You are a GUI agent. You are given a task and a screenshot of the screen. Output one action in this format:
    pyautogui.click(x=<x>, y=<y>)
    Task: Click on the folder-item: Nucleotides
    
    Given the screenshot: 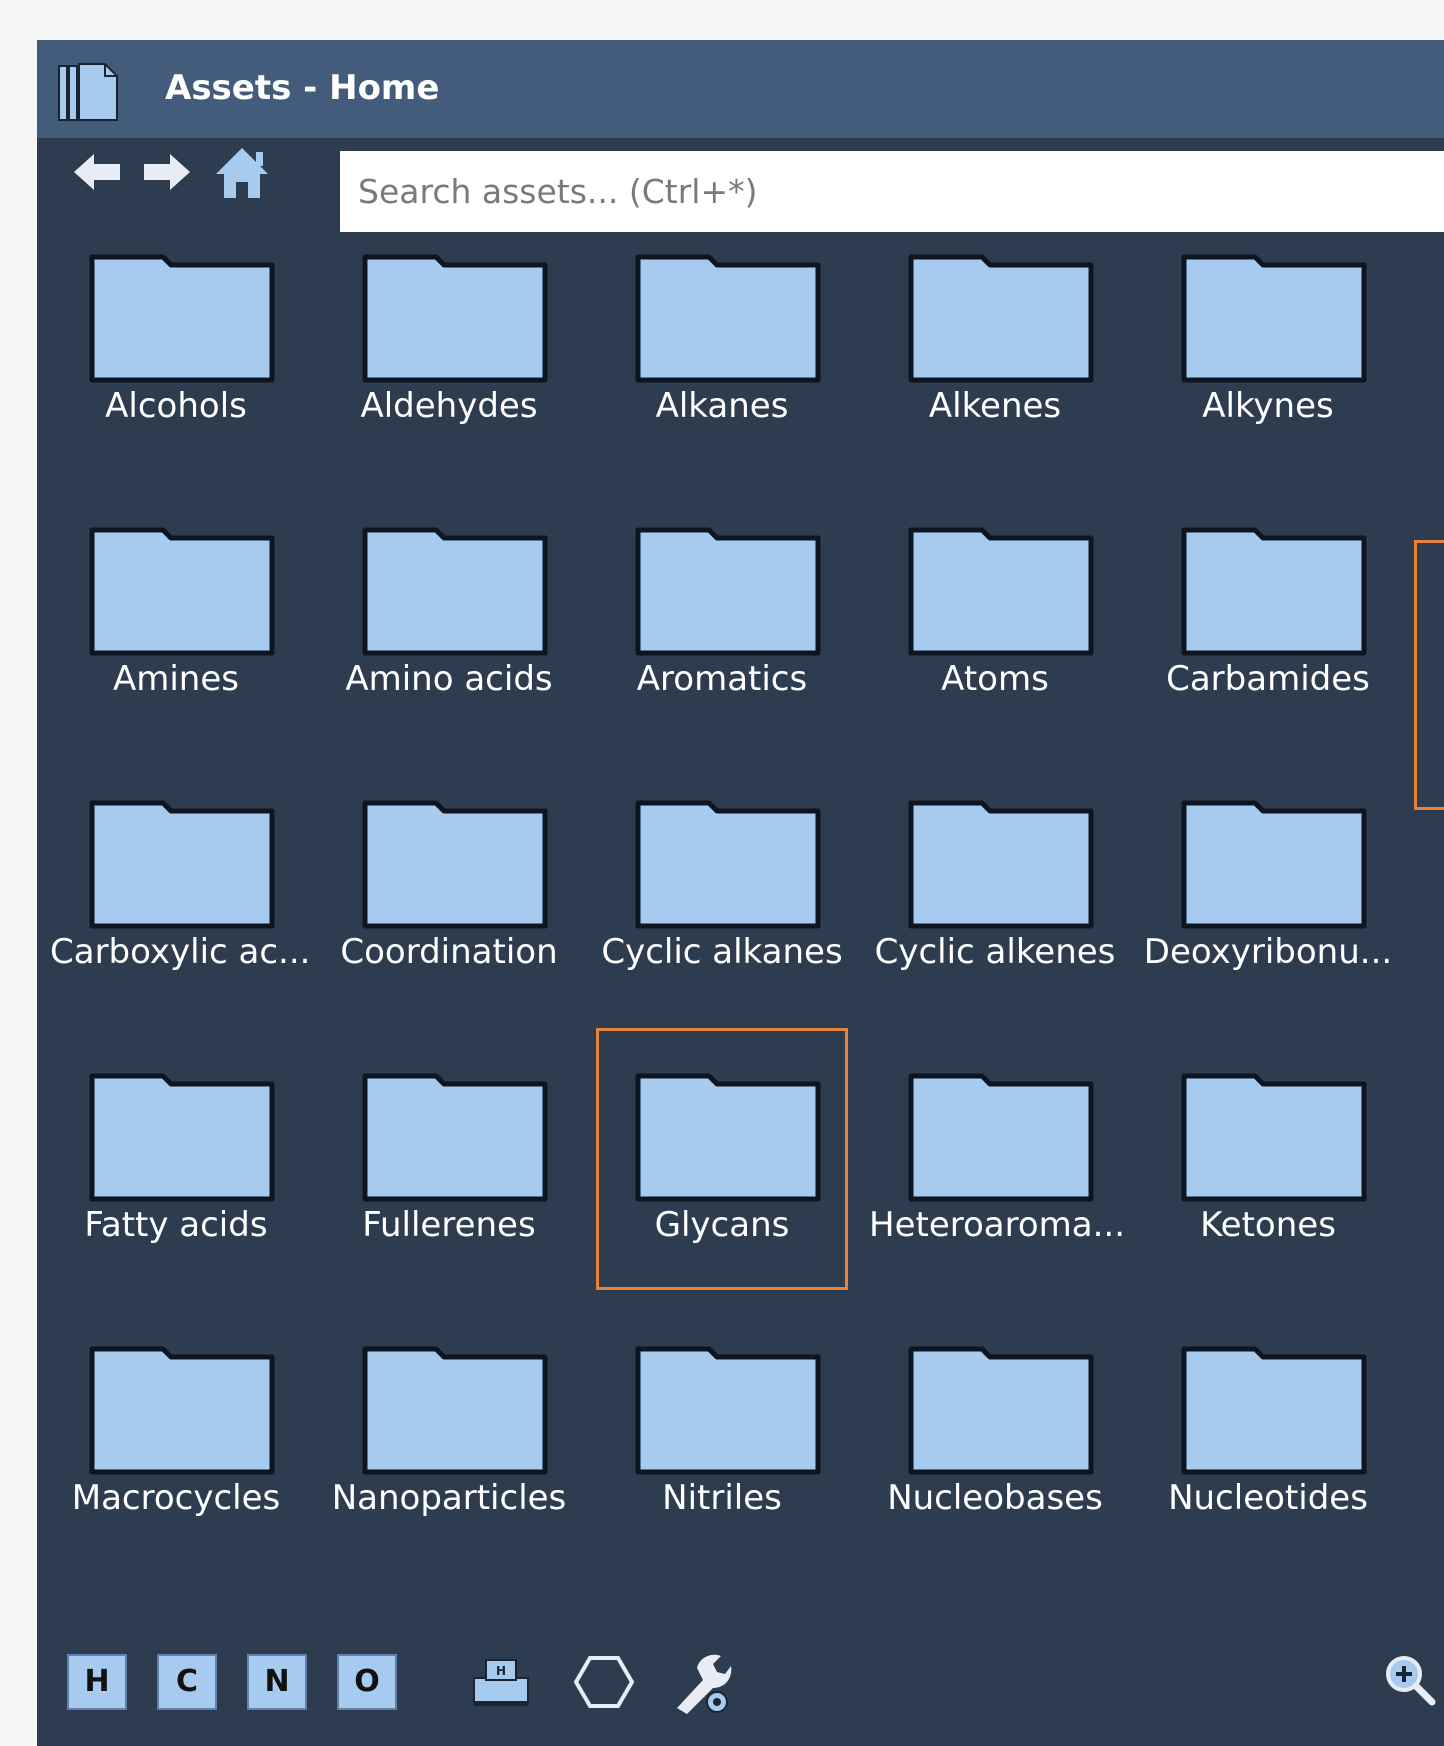 What is the action you would take?
    pyautogui.click(x=1268, y=1432)
    